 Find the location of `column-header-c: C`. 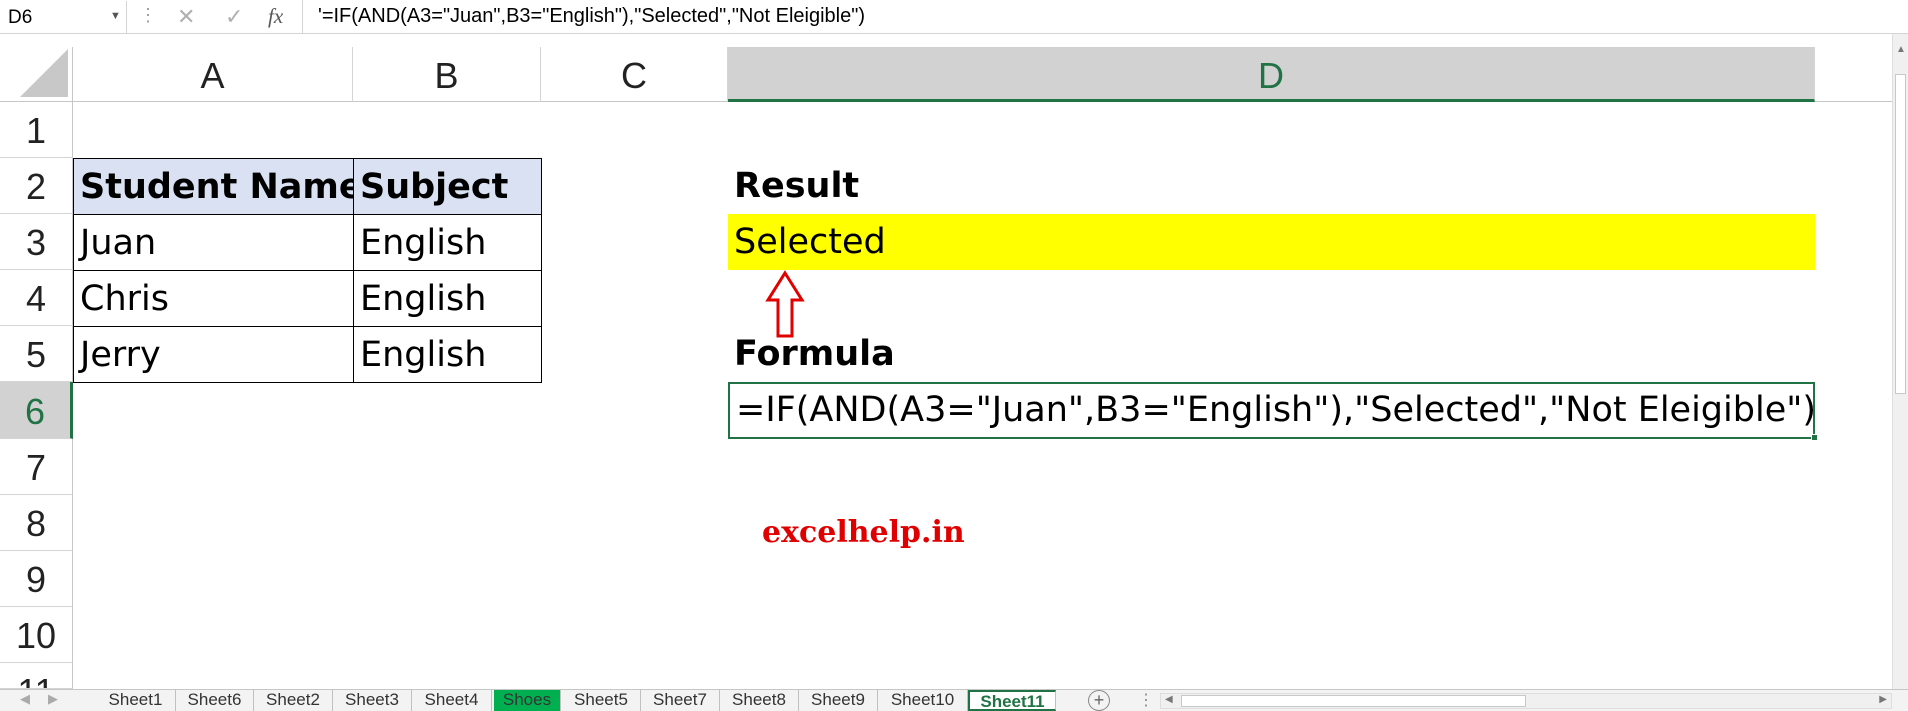

column-header-c: C is located at coordinates (634, 74).